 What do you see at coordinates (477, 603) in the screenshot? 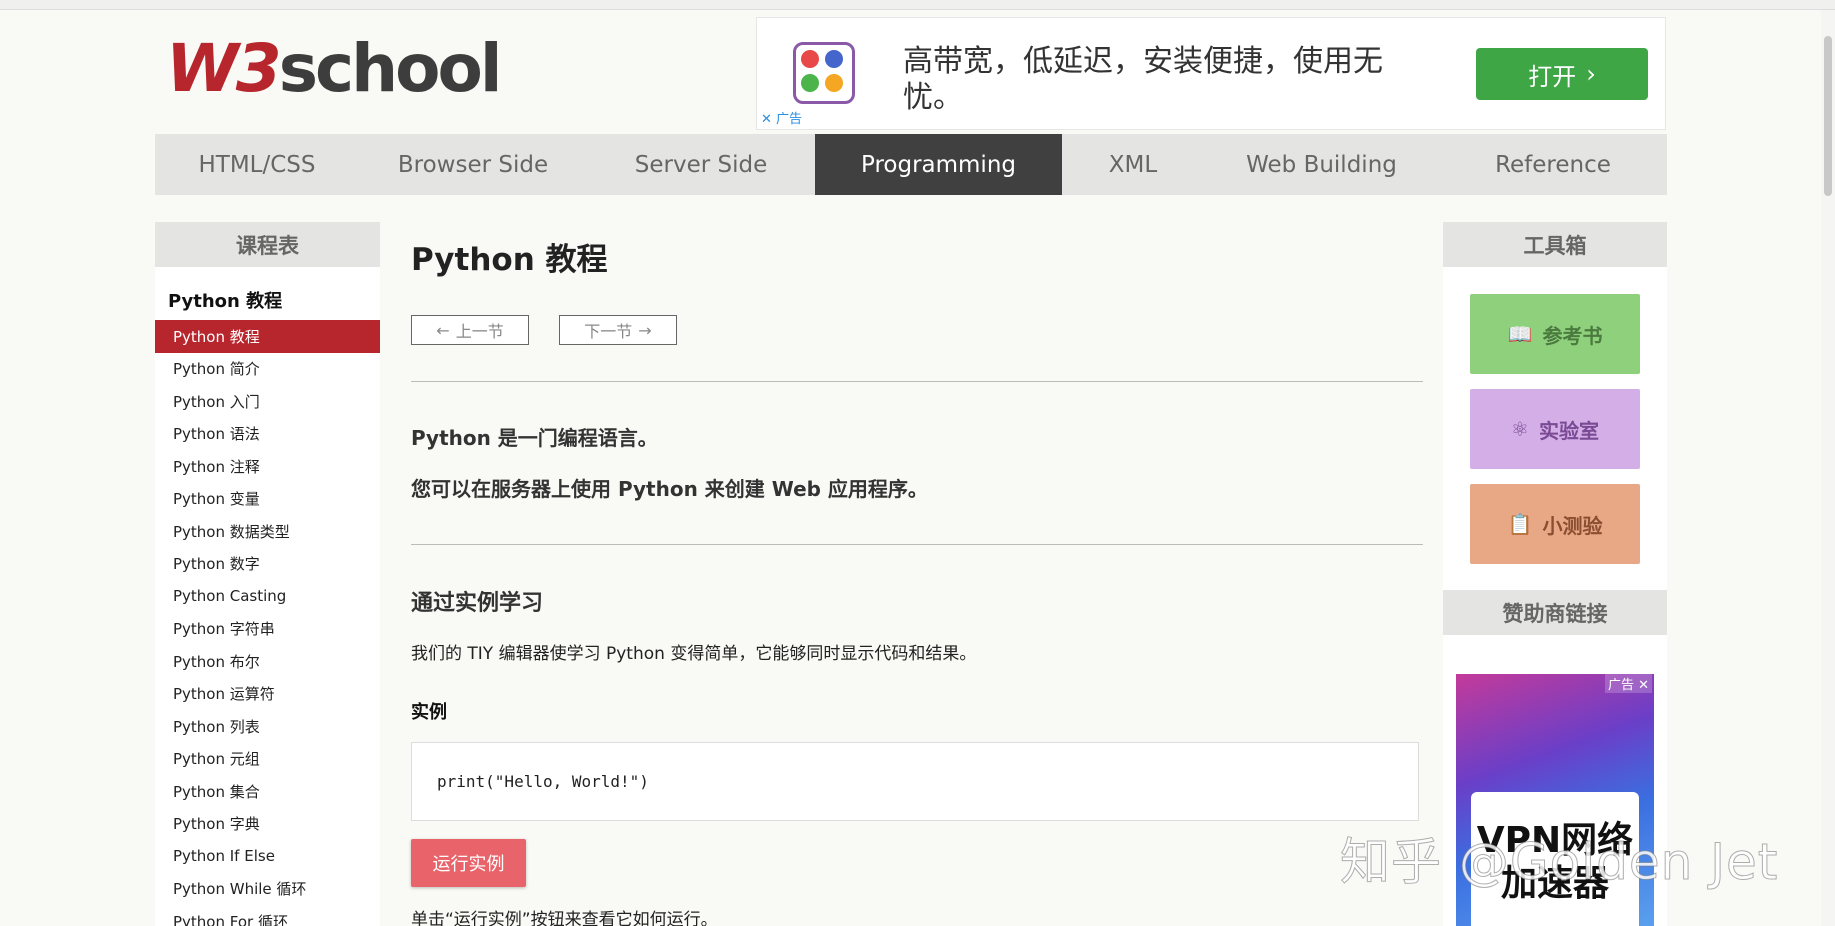
I see `section-title: 通过实例学习` at bounding box center [477, 603].